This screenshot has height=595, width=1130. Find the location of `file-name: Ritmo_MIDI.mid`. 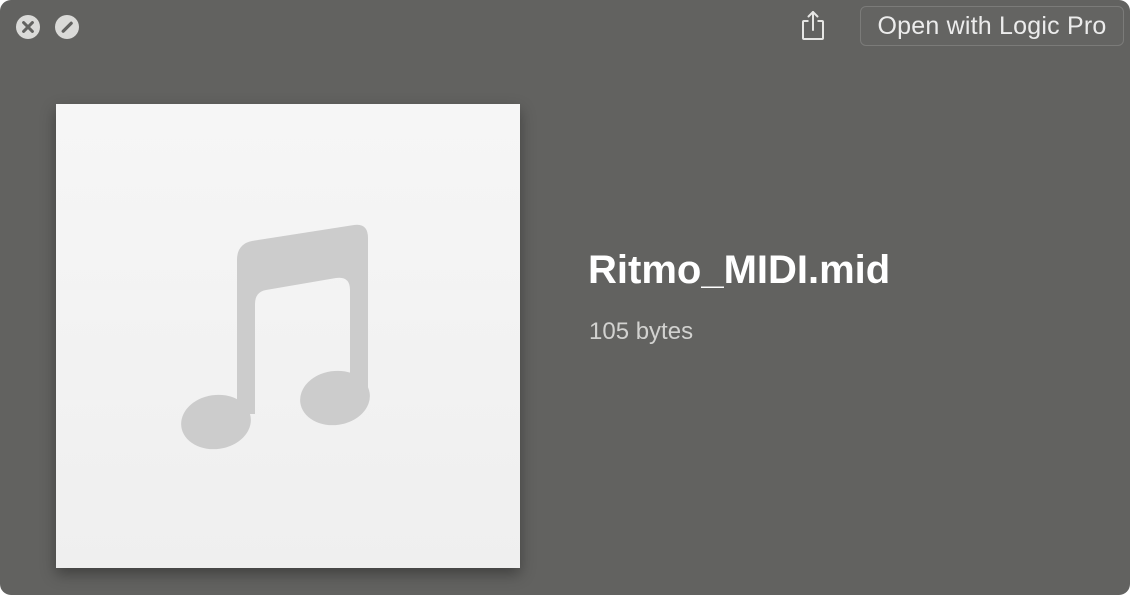

file-name: Ritmo_MIDI.mid is located at coordinates (739, 270).